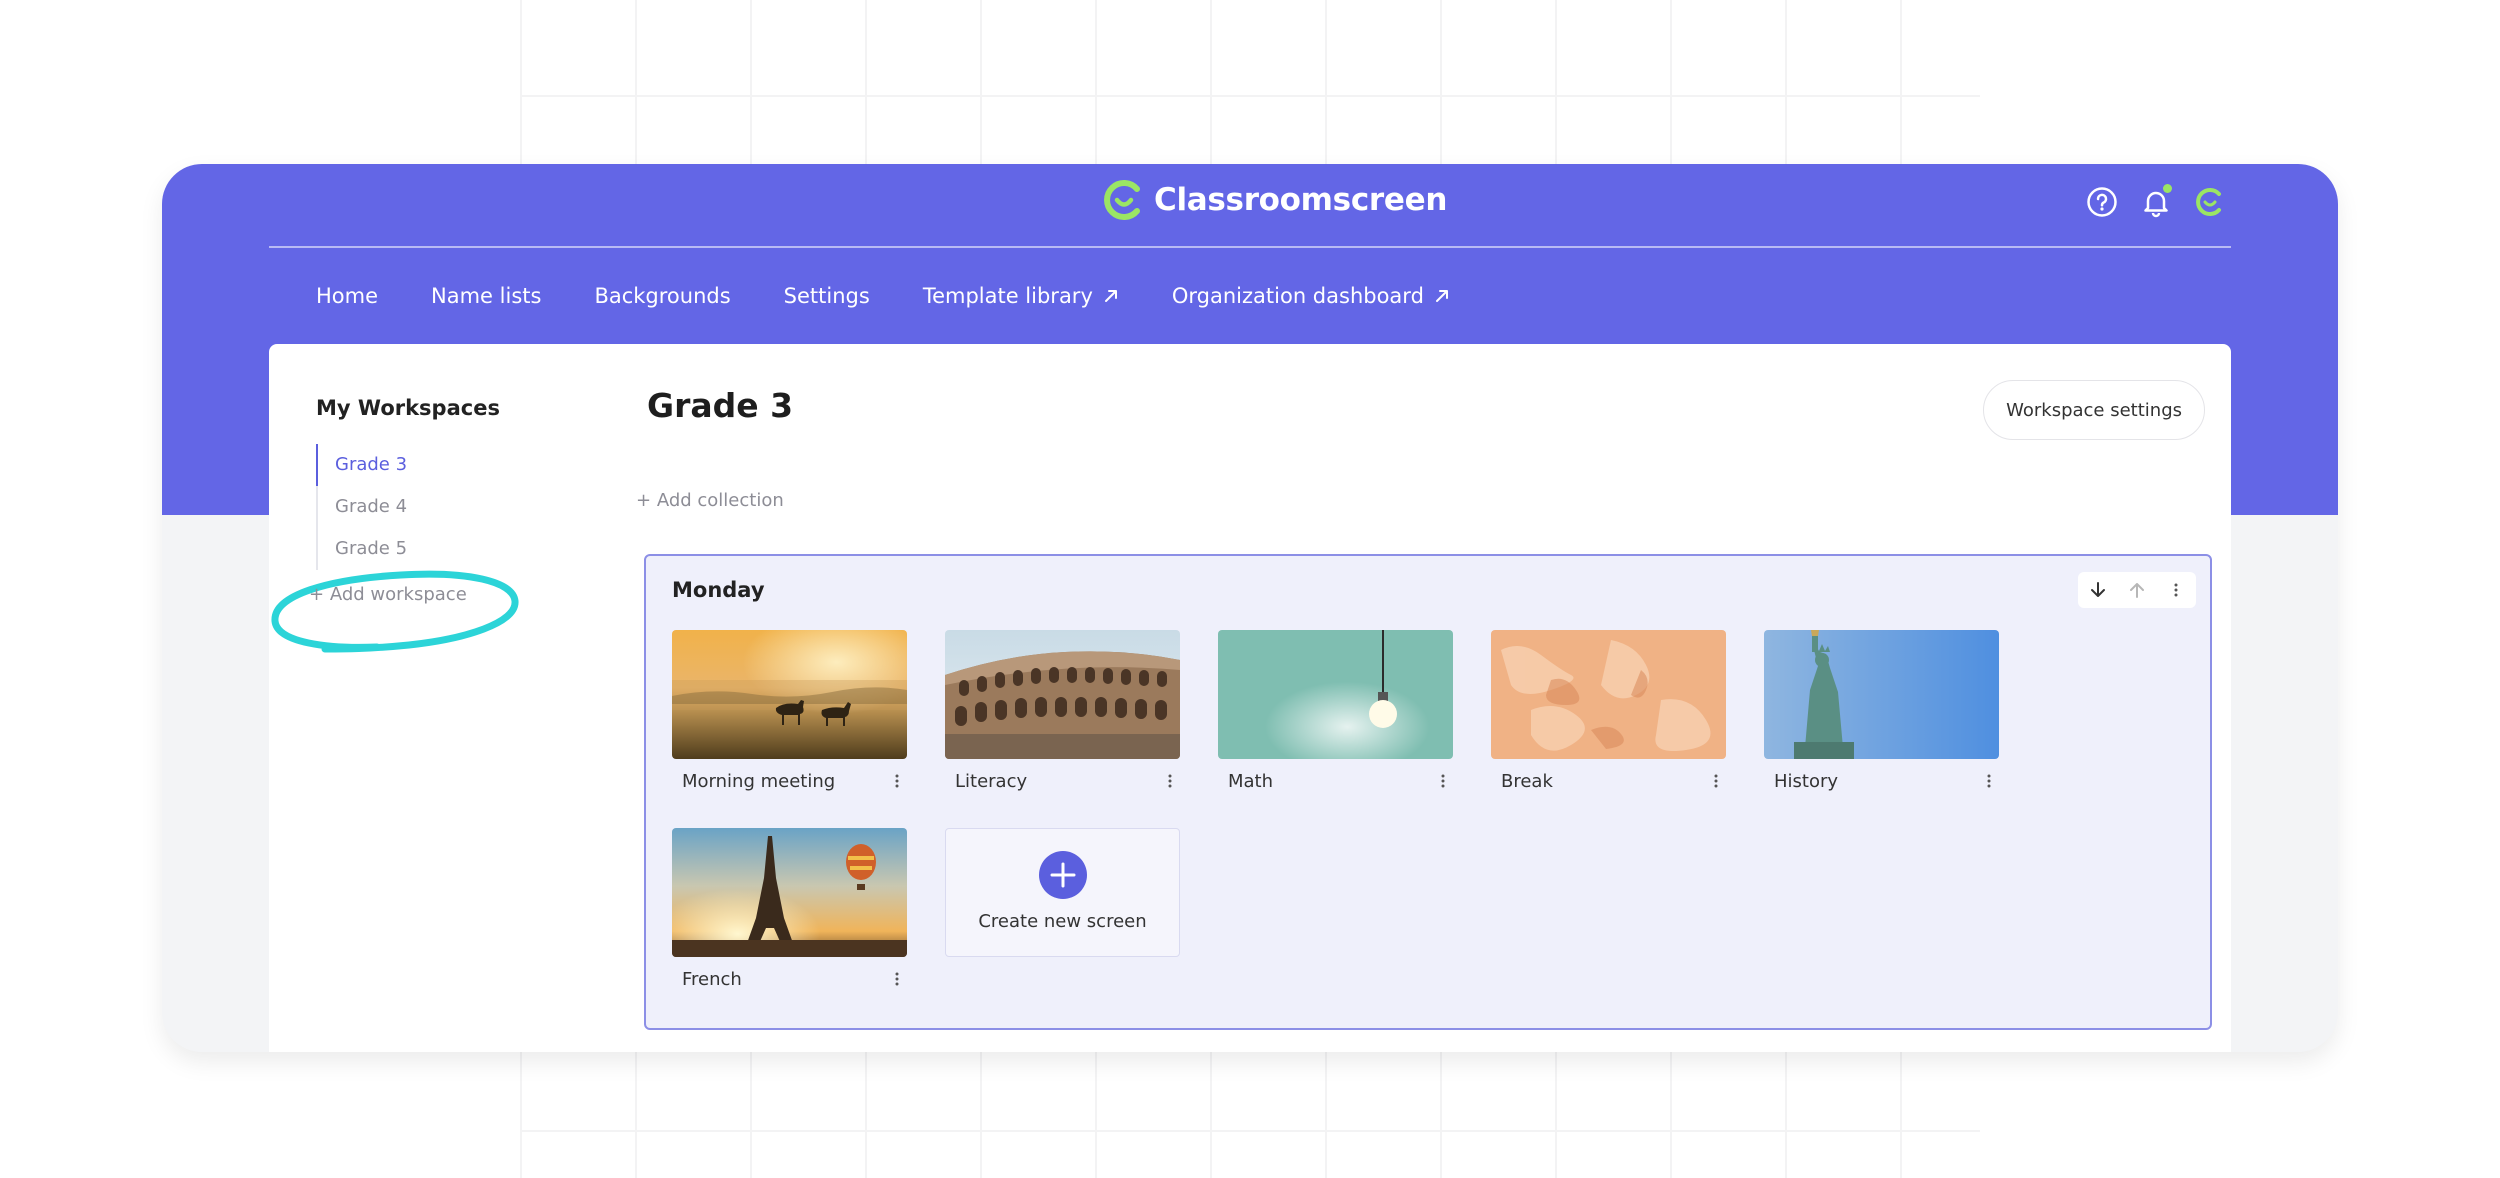  What do you see at coordinates (712, 979) in the screenshot?
I see `screen-title: French` at bounding box center [712, 979].